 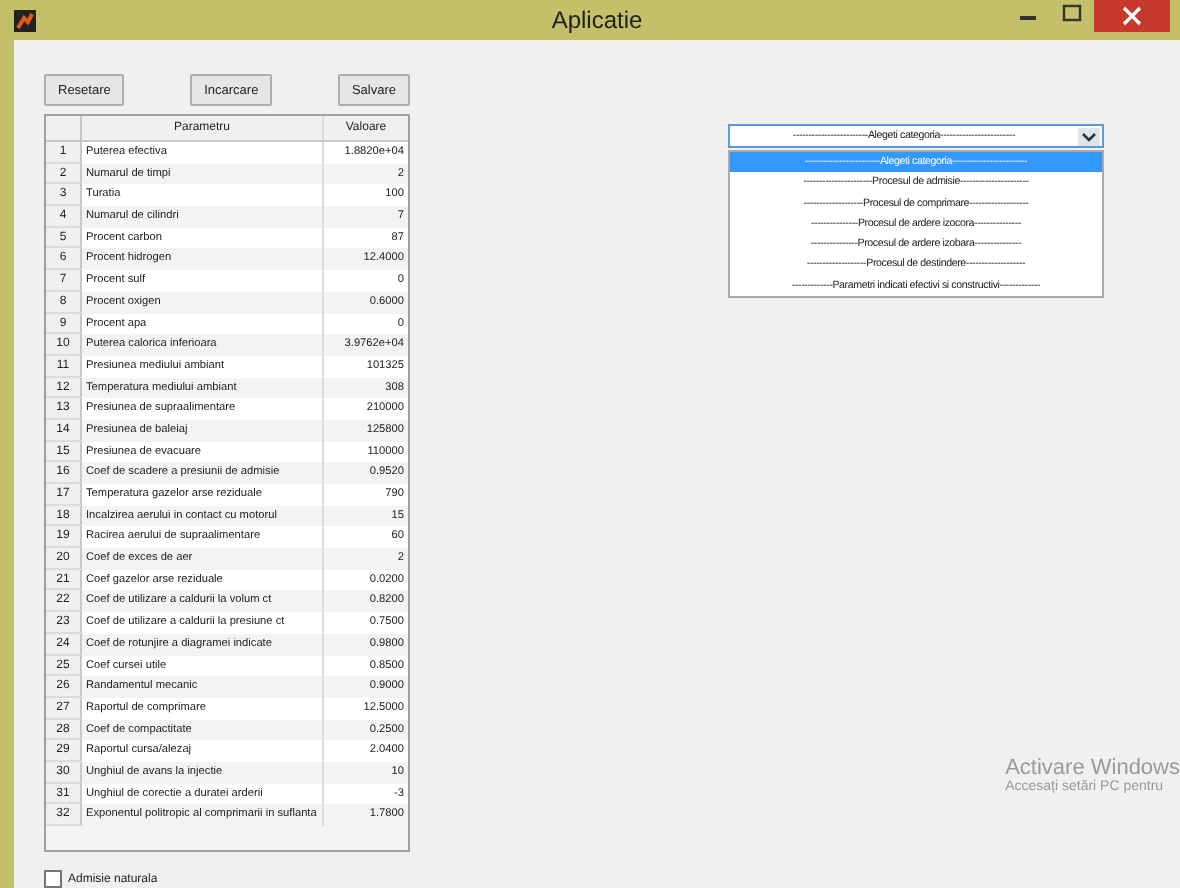 What do you see at coordinates (1089, 136) in the screenshot?
I see `caret-icon` at bounding box center [1089, 136].